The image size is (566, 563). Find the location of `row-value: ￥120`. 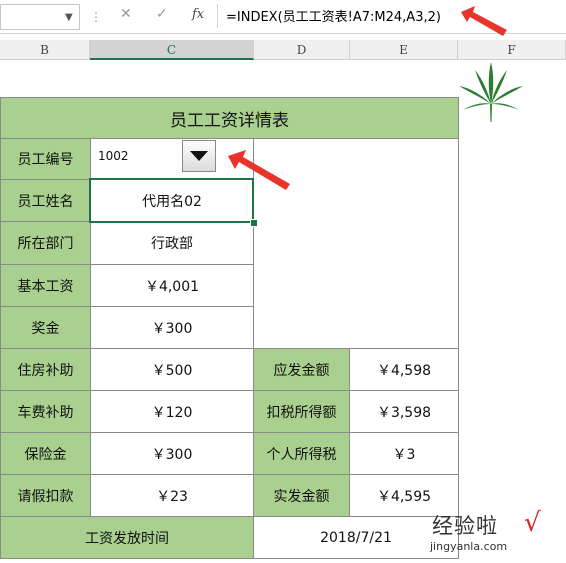

row-value: ￥120 is located at coordinates (172, 411).